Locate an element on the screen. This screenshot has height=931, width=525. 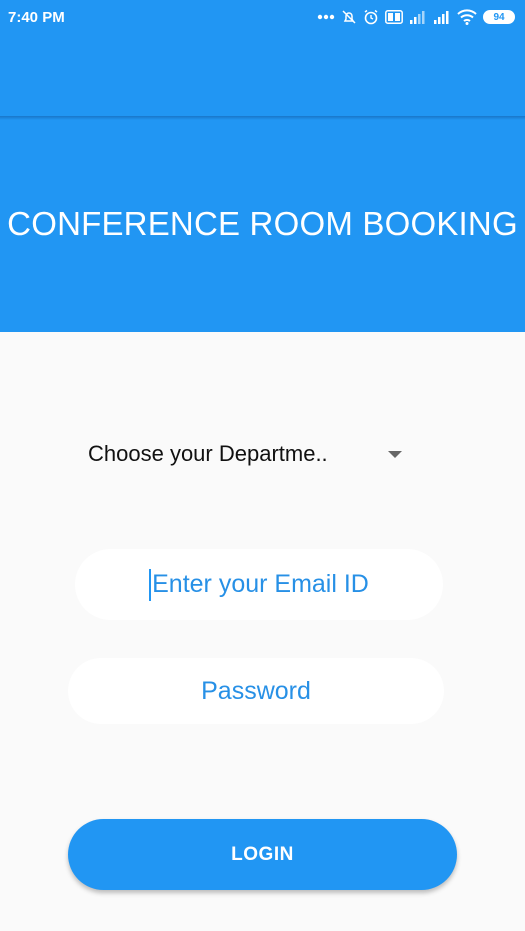
text-cursor is located at coordinates (150, 584).